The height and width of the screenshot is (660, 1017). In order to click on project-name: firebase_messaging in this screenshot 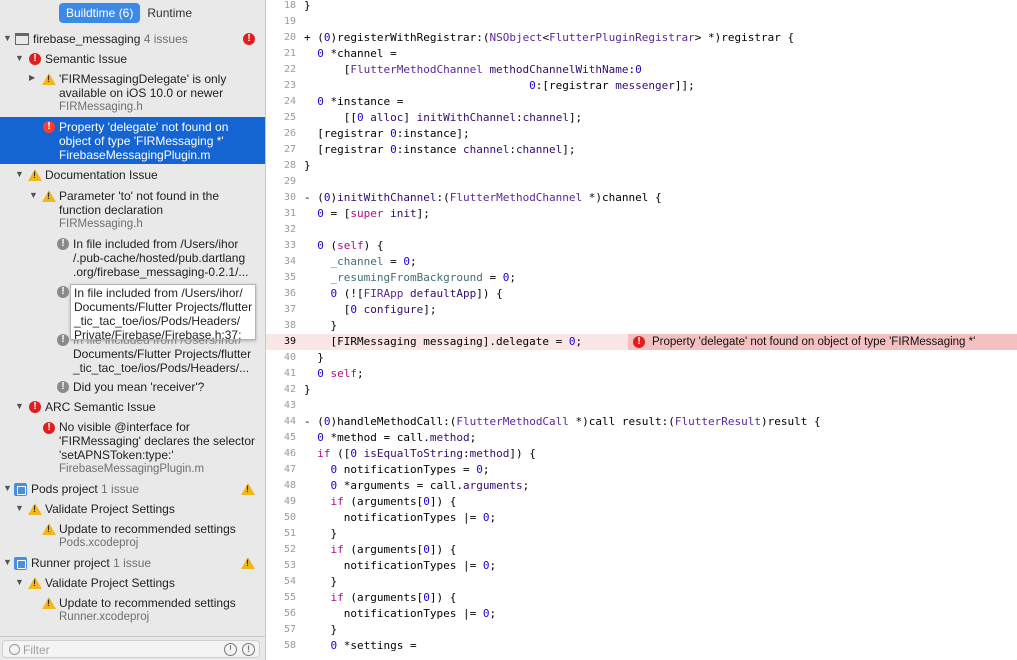, I will do `click(86, 39)`.